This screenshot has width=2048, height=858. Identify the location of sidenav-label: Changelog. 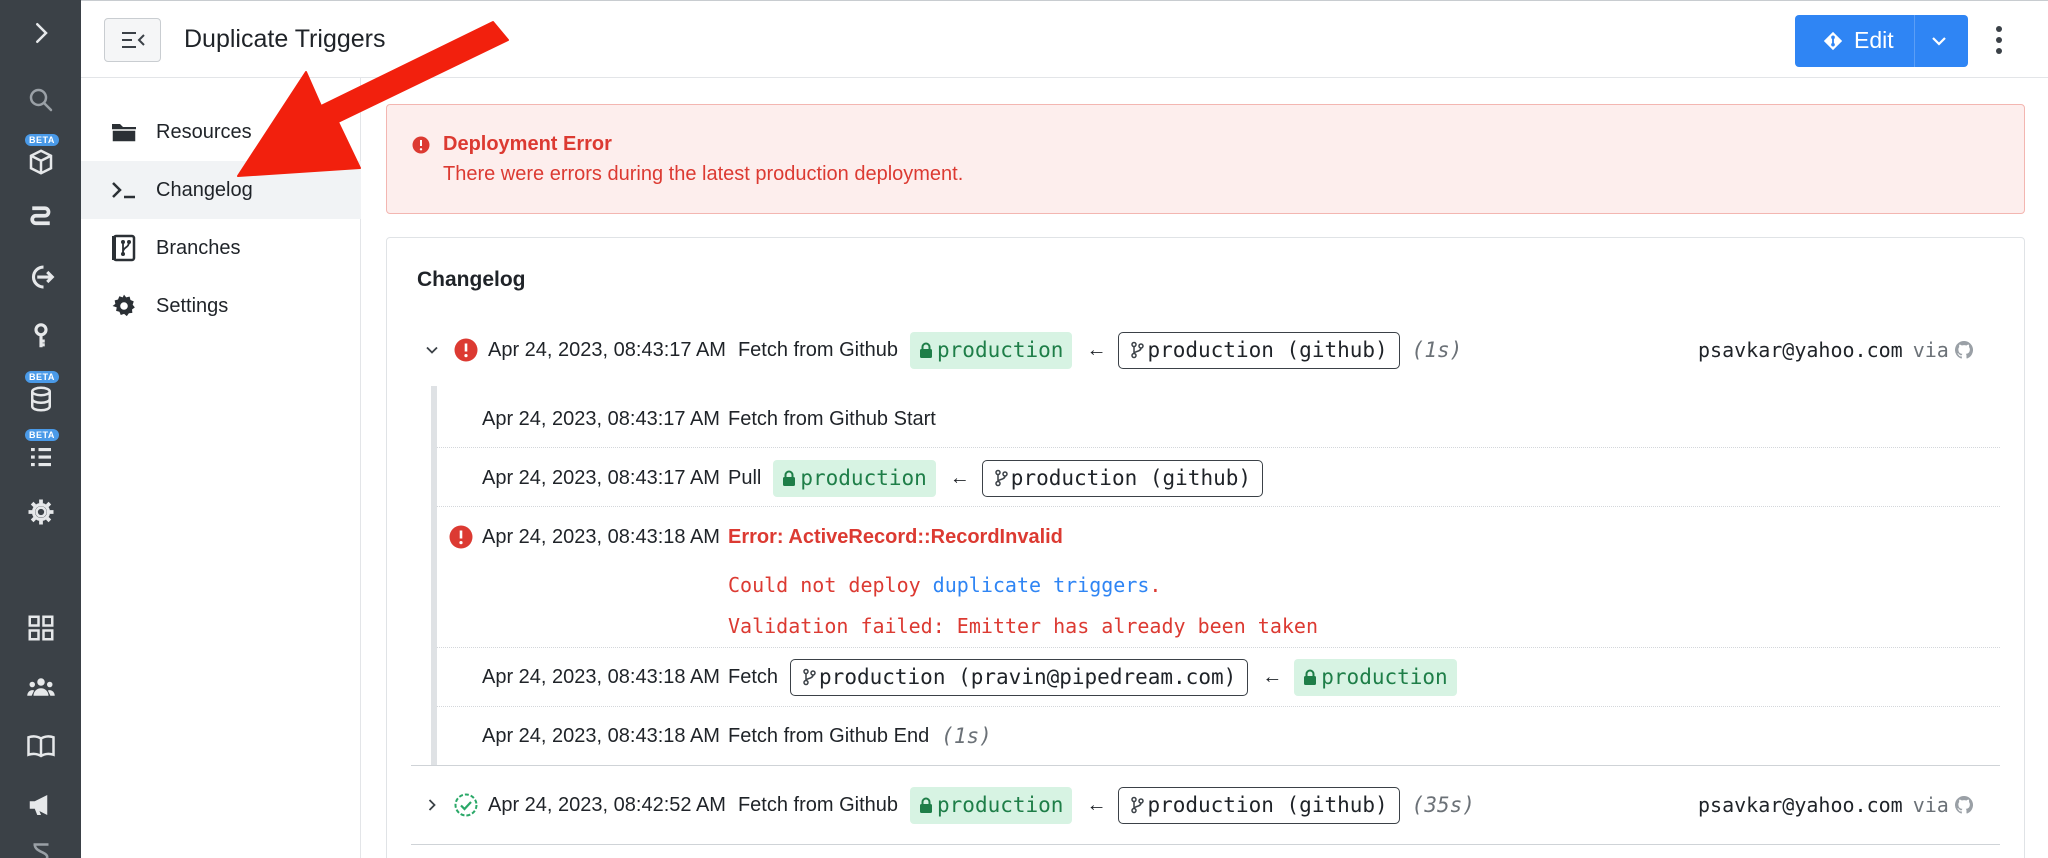
(204, 189).